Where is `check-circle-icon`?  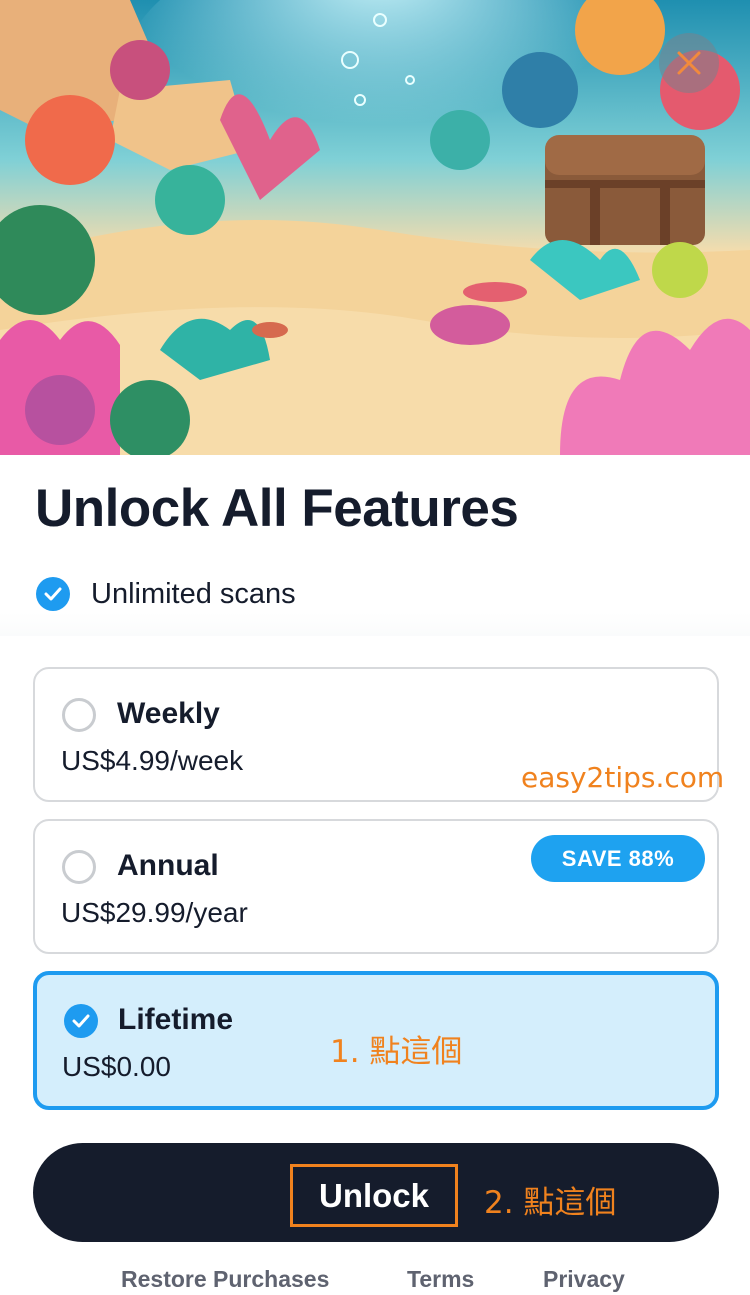 check-circle-icon is located at coordinates (53, 594).